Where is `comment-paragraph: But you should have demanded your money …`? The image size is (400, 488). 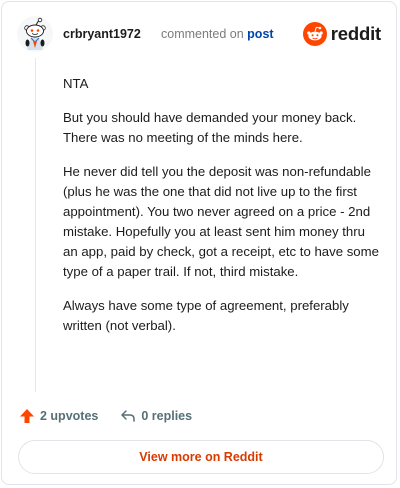 comment-paragraph: But you should have demanded your money … is located at coordinates (210, 127).